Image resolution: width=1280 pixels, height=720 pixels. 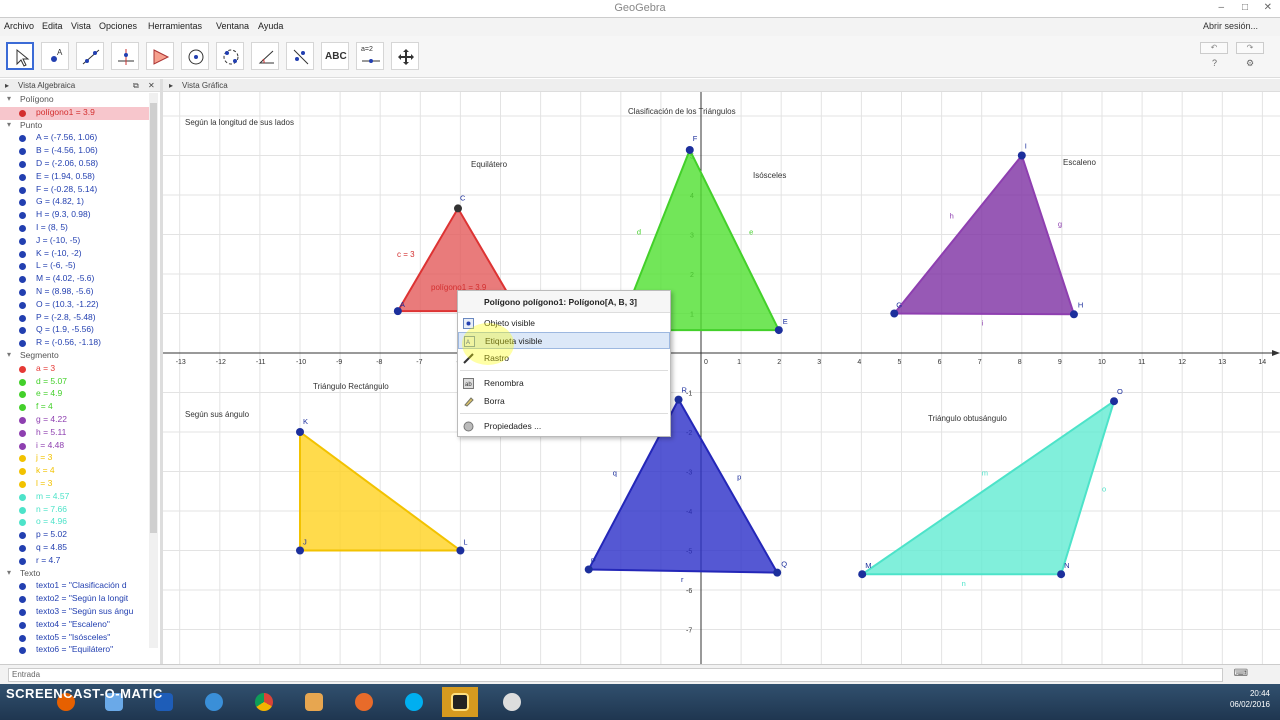 What do you see at coordinates (160, 56) in the screenshot?
I see `polygon-tool-button` at bounding box center [160, 56].